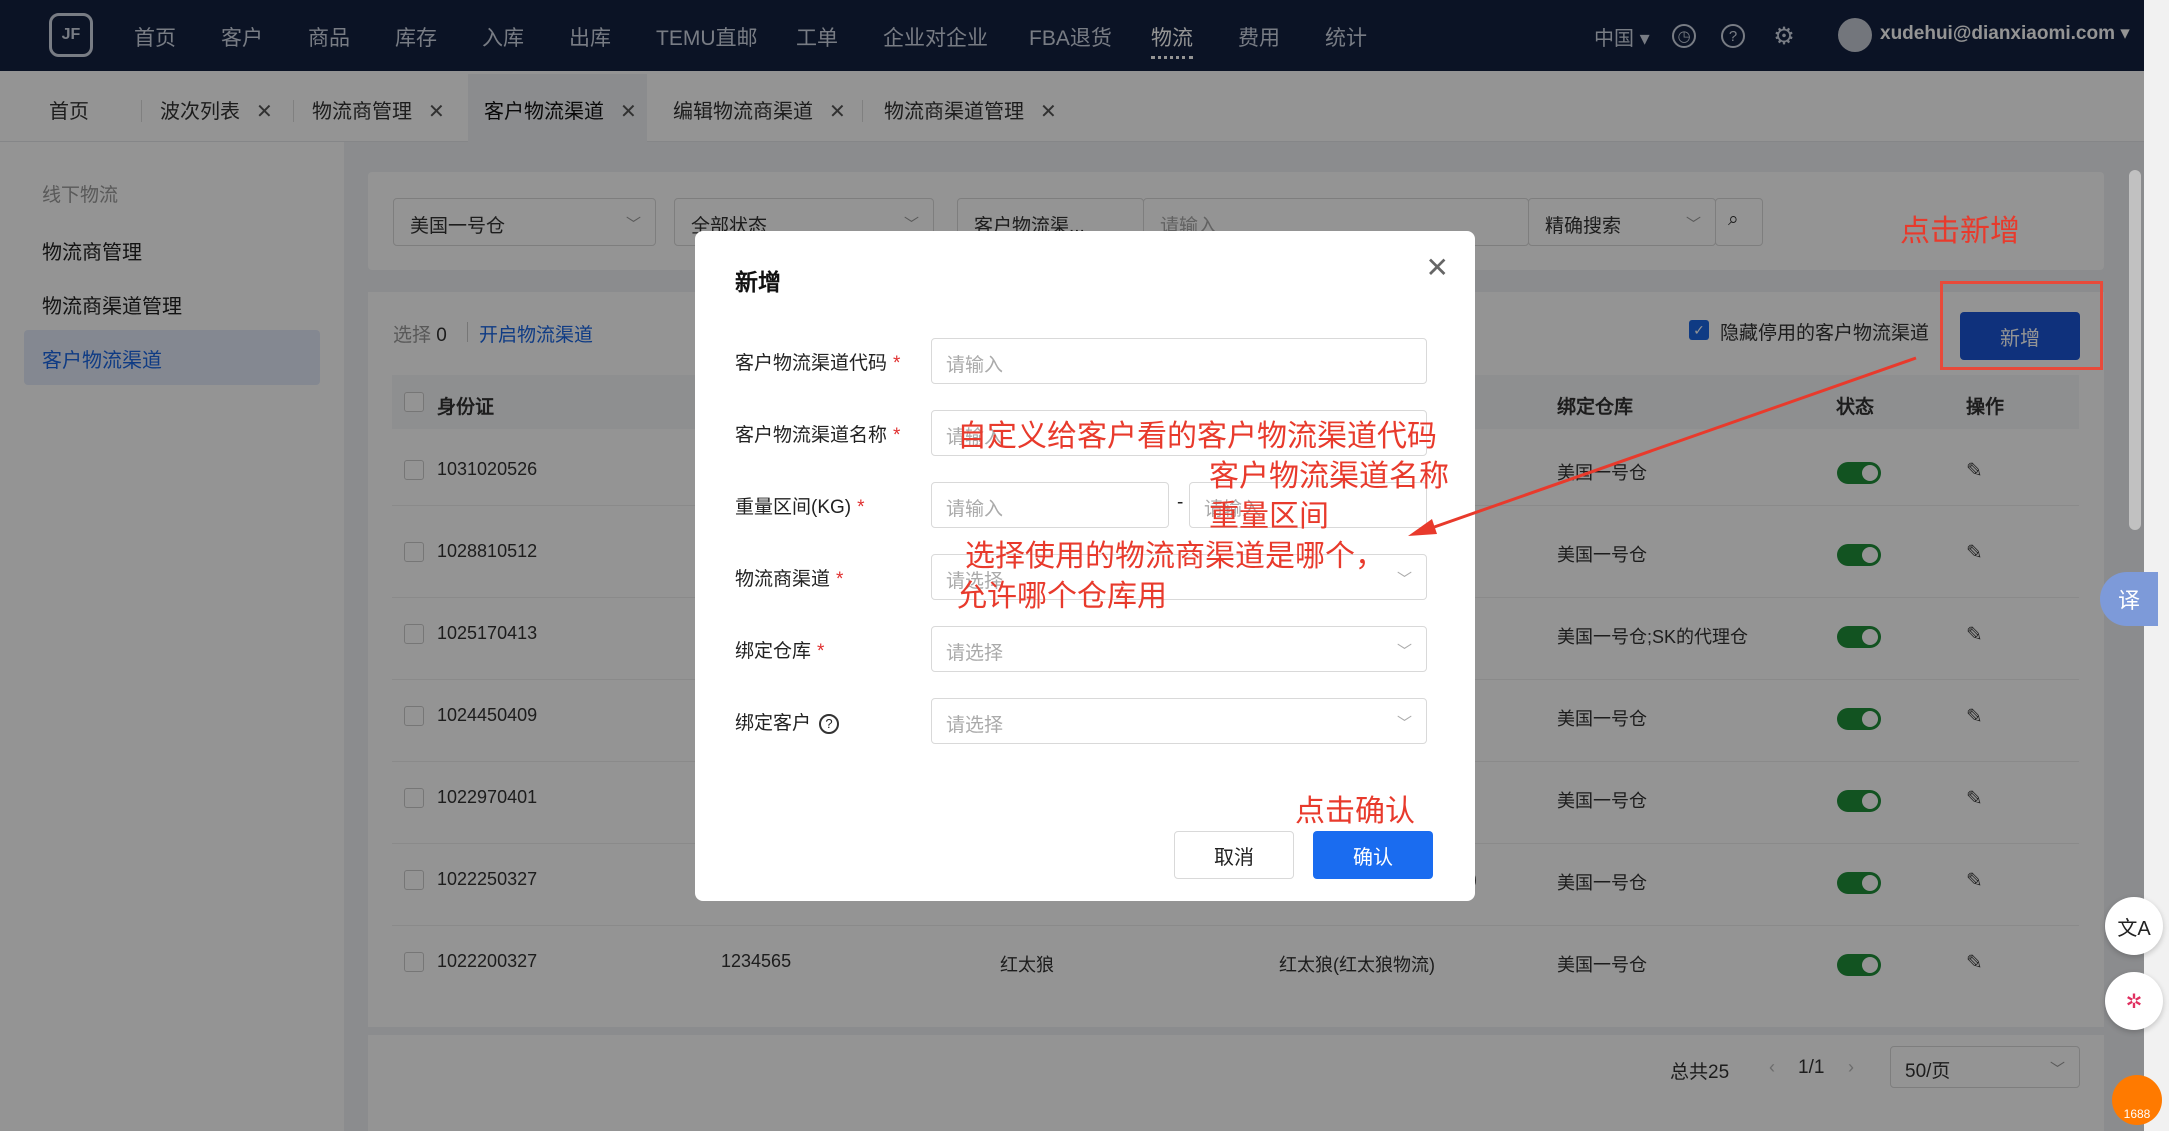 This screenshot has height=1131, width=2169. What do you see at coordinates (2135, 350) in the screenshot?
I see `scrollbar-thumb` at bounding box center [2135, 350].